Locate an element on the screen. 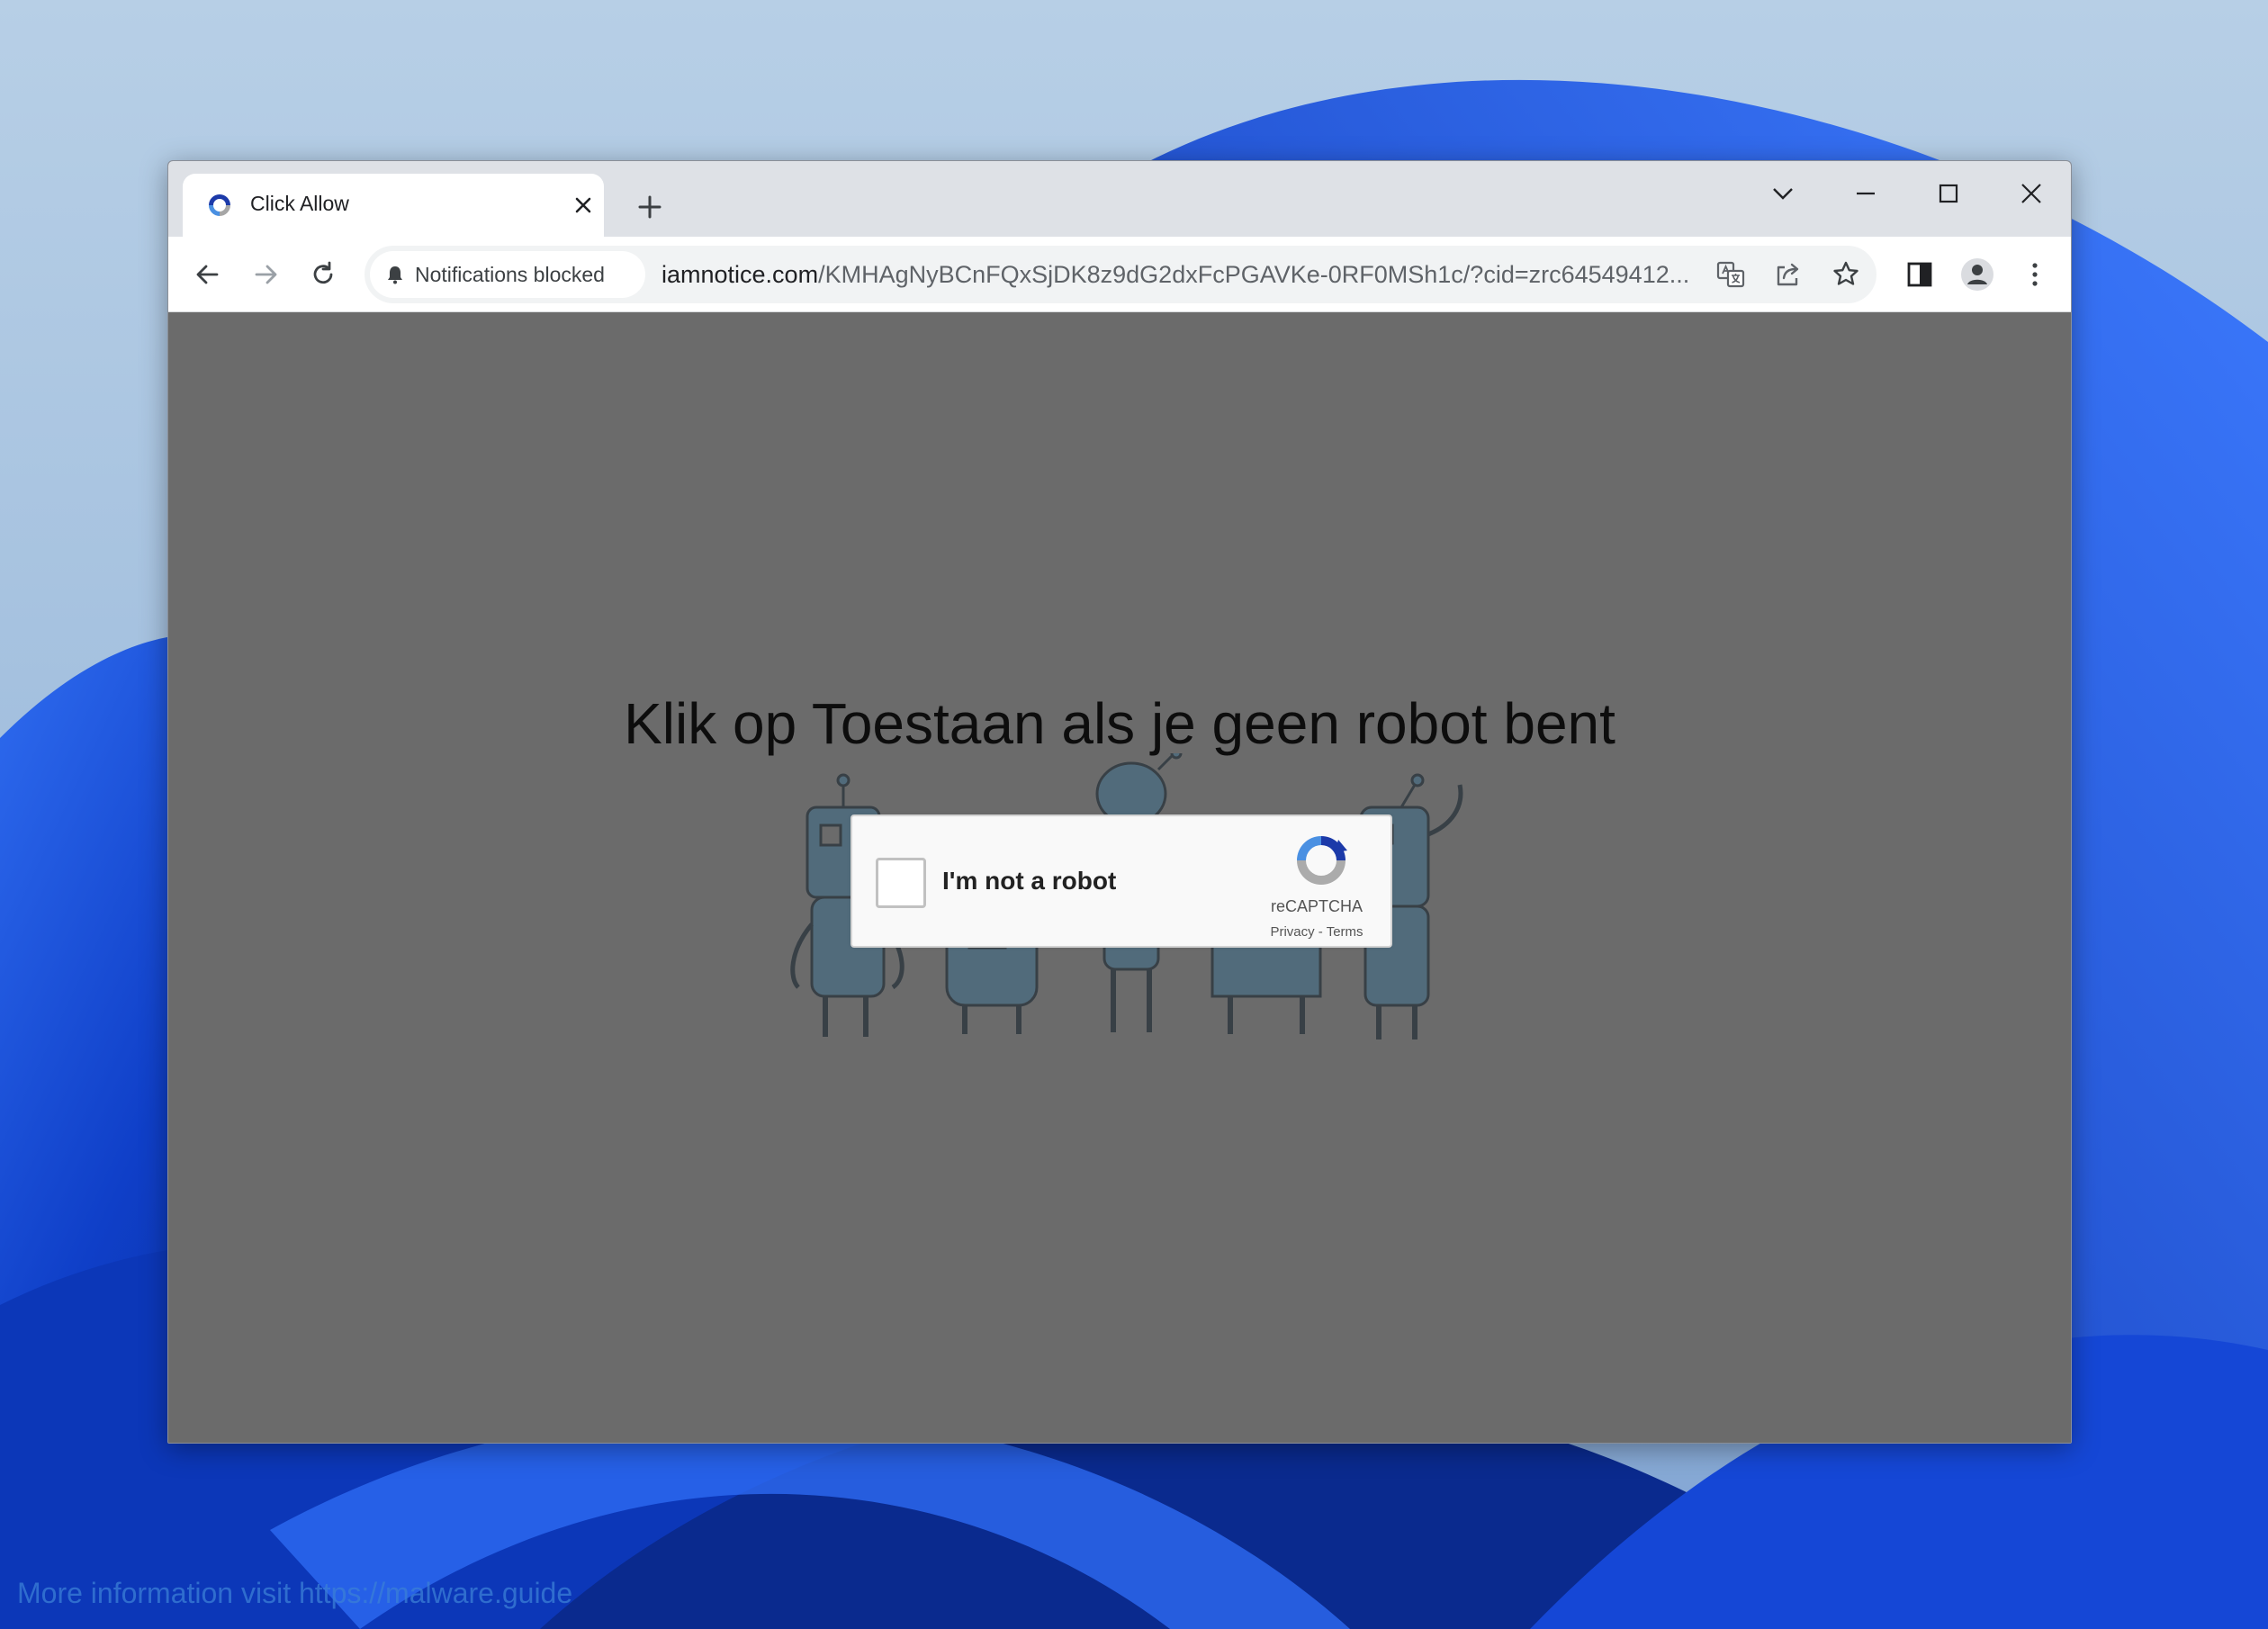 The width and height of the screenshot is (2268, 1629). recaptcha-label: I'm not a robot is located at coordinates (1029, 881).